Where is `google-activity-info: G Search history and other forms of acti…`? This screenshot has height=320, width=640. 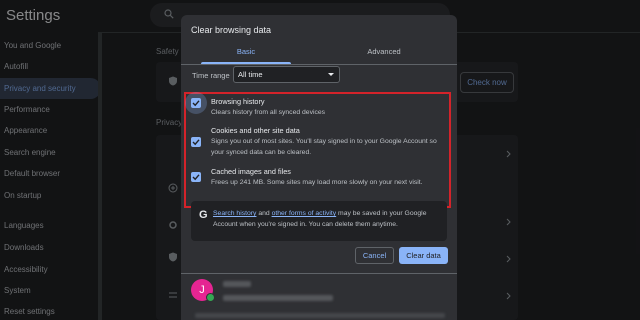 google-activity-info: G Search history and other forms of acti… is located at coordinates (319, 221).